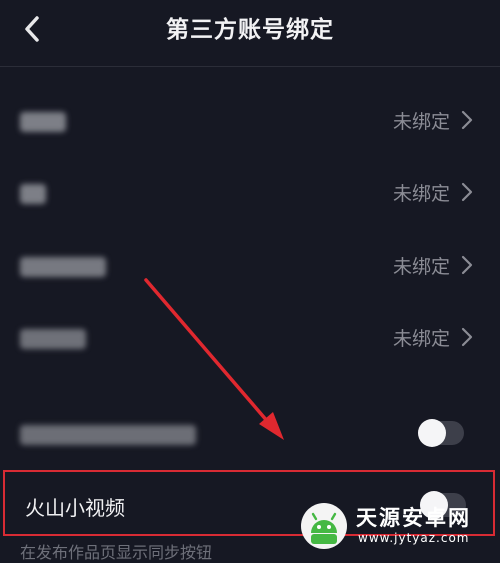 This screenshot has height=563, width=500. I want to click on watermark-url: www.jytyaz.com, so click(414, 538).